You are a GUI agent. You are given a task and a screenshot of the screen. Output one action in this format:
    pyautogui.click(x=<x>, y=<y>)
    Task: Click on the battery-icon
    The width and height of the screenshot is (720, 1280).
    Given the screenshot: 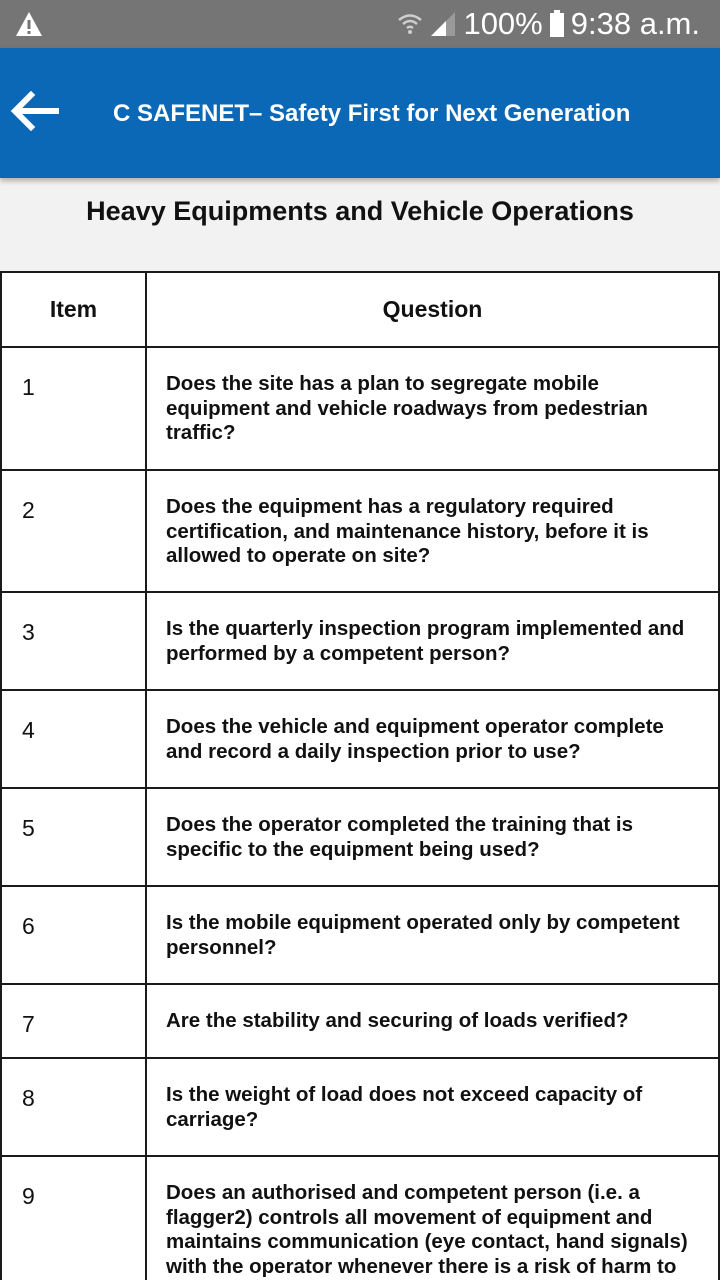 What is the action you would take?
    pyautogui.click(x=557, y=24)
    